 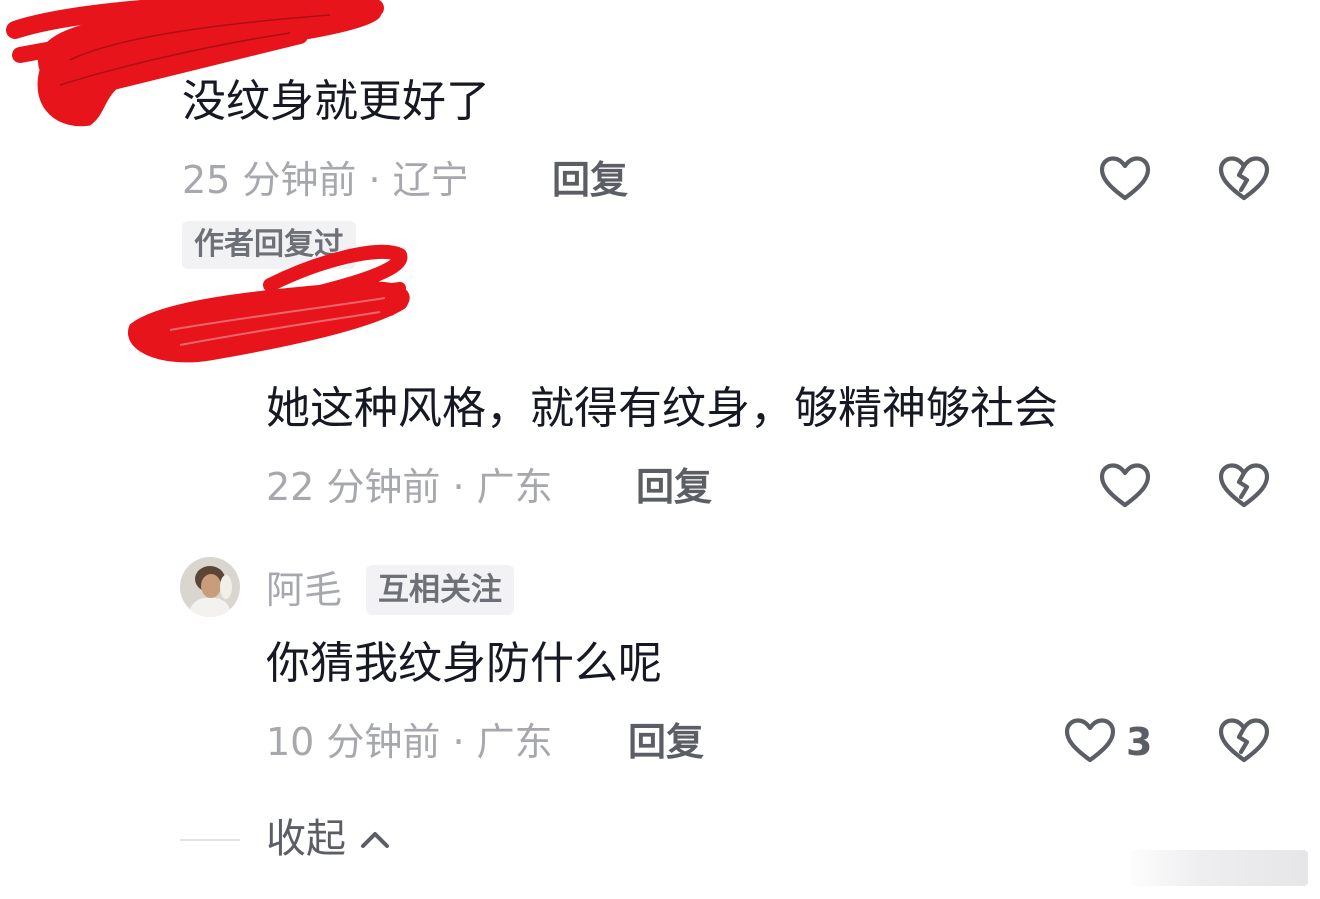 I want to click on username: 阿毛, so click(x=304, y=590).